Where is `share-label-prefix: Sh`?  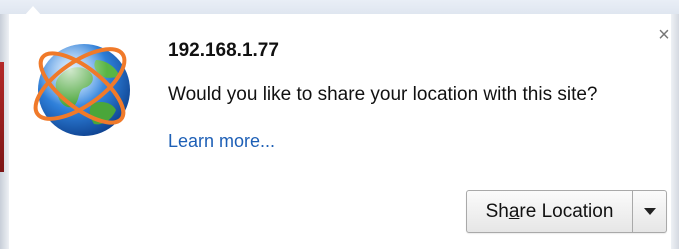
share-label-prefix: Sh is located at coordinates (497, 211).